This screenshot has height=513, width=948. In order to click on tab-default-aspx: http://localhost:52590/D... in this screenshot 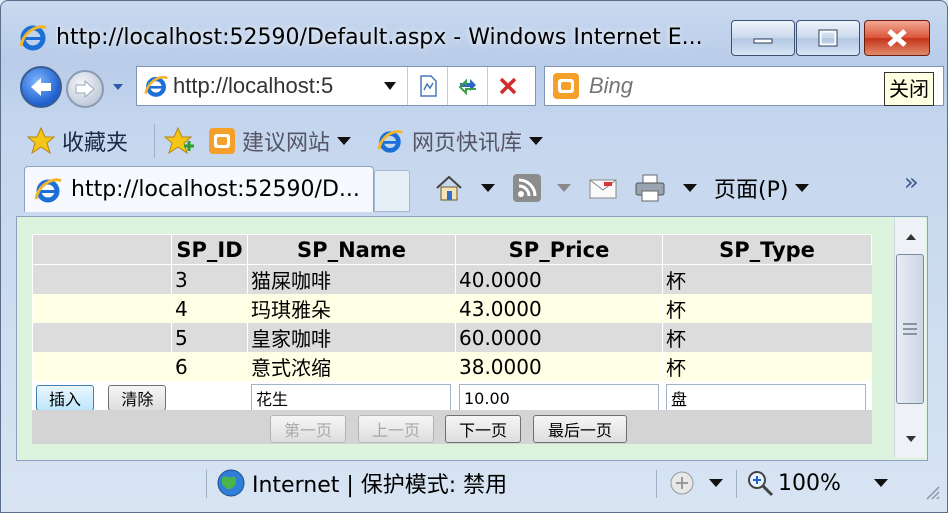, I will do `click(199, 189)`.